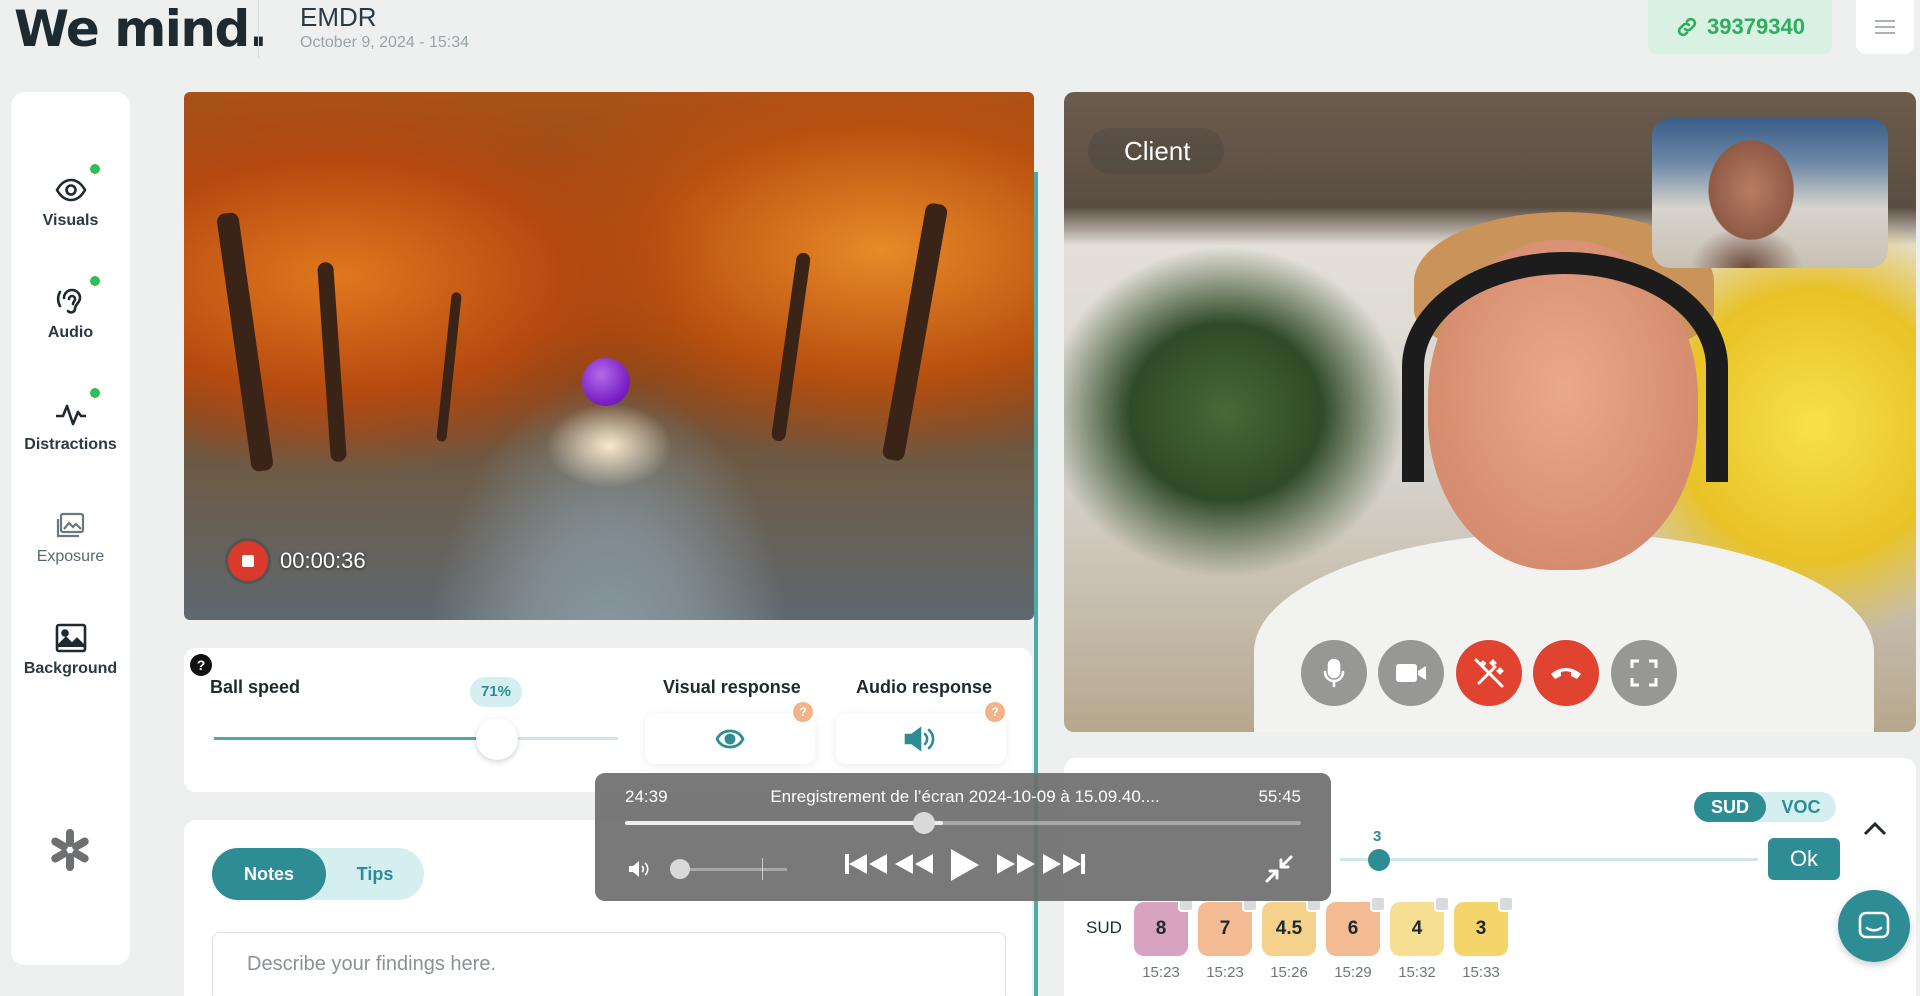 The image size is (1920, 996). I want to click on sud-current-value: 3, so click(1377, 836).